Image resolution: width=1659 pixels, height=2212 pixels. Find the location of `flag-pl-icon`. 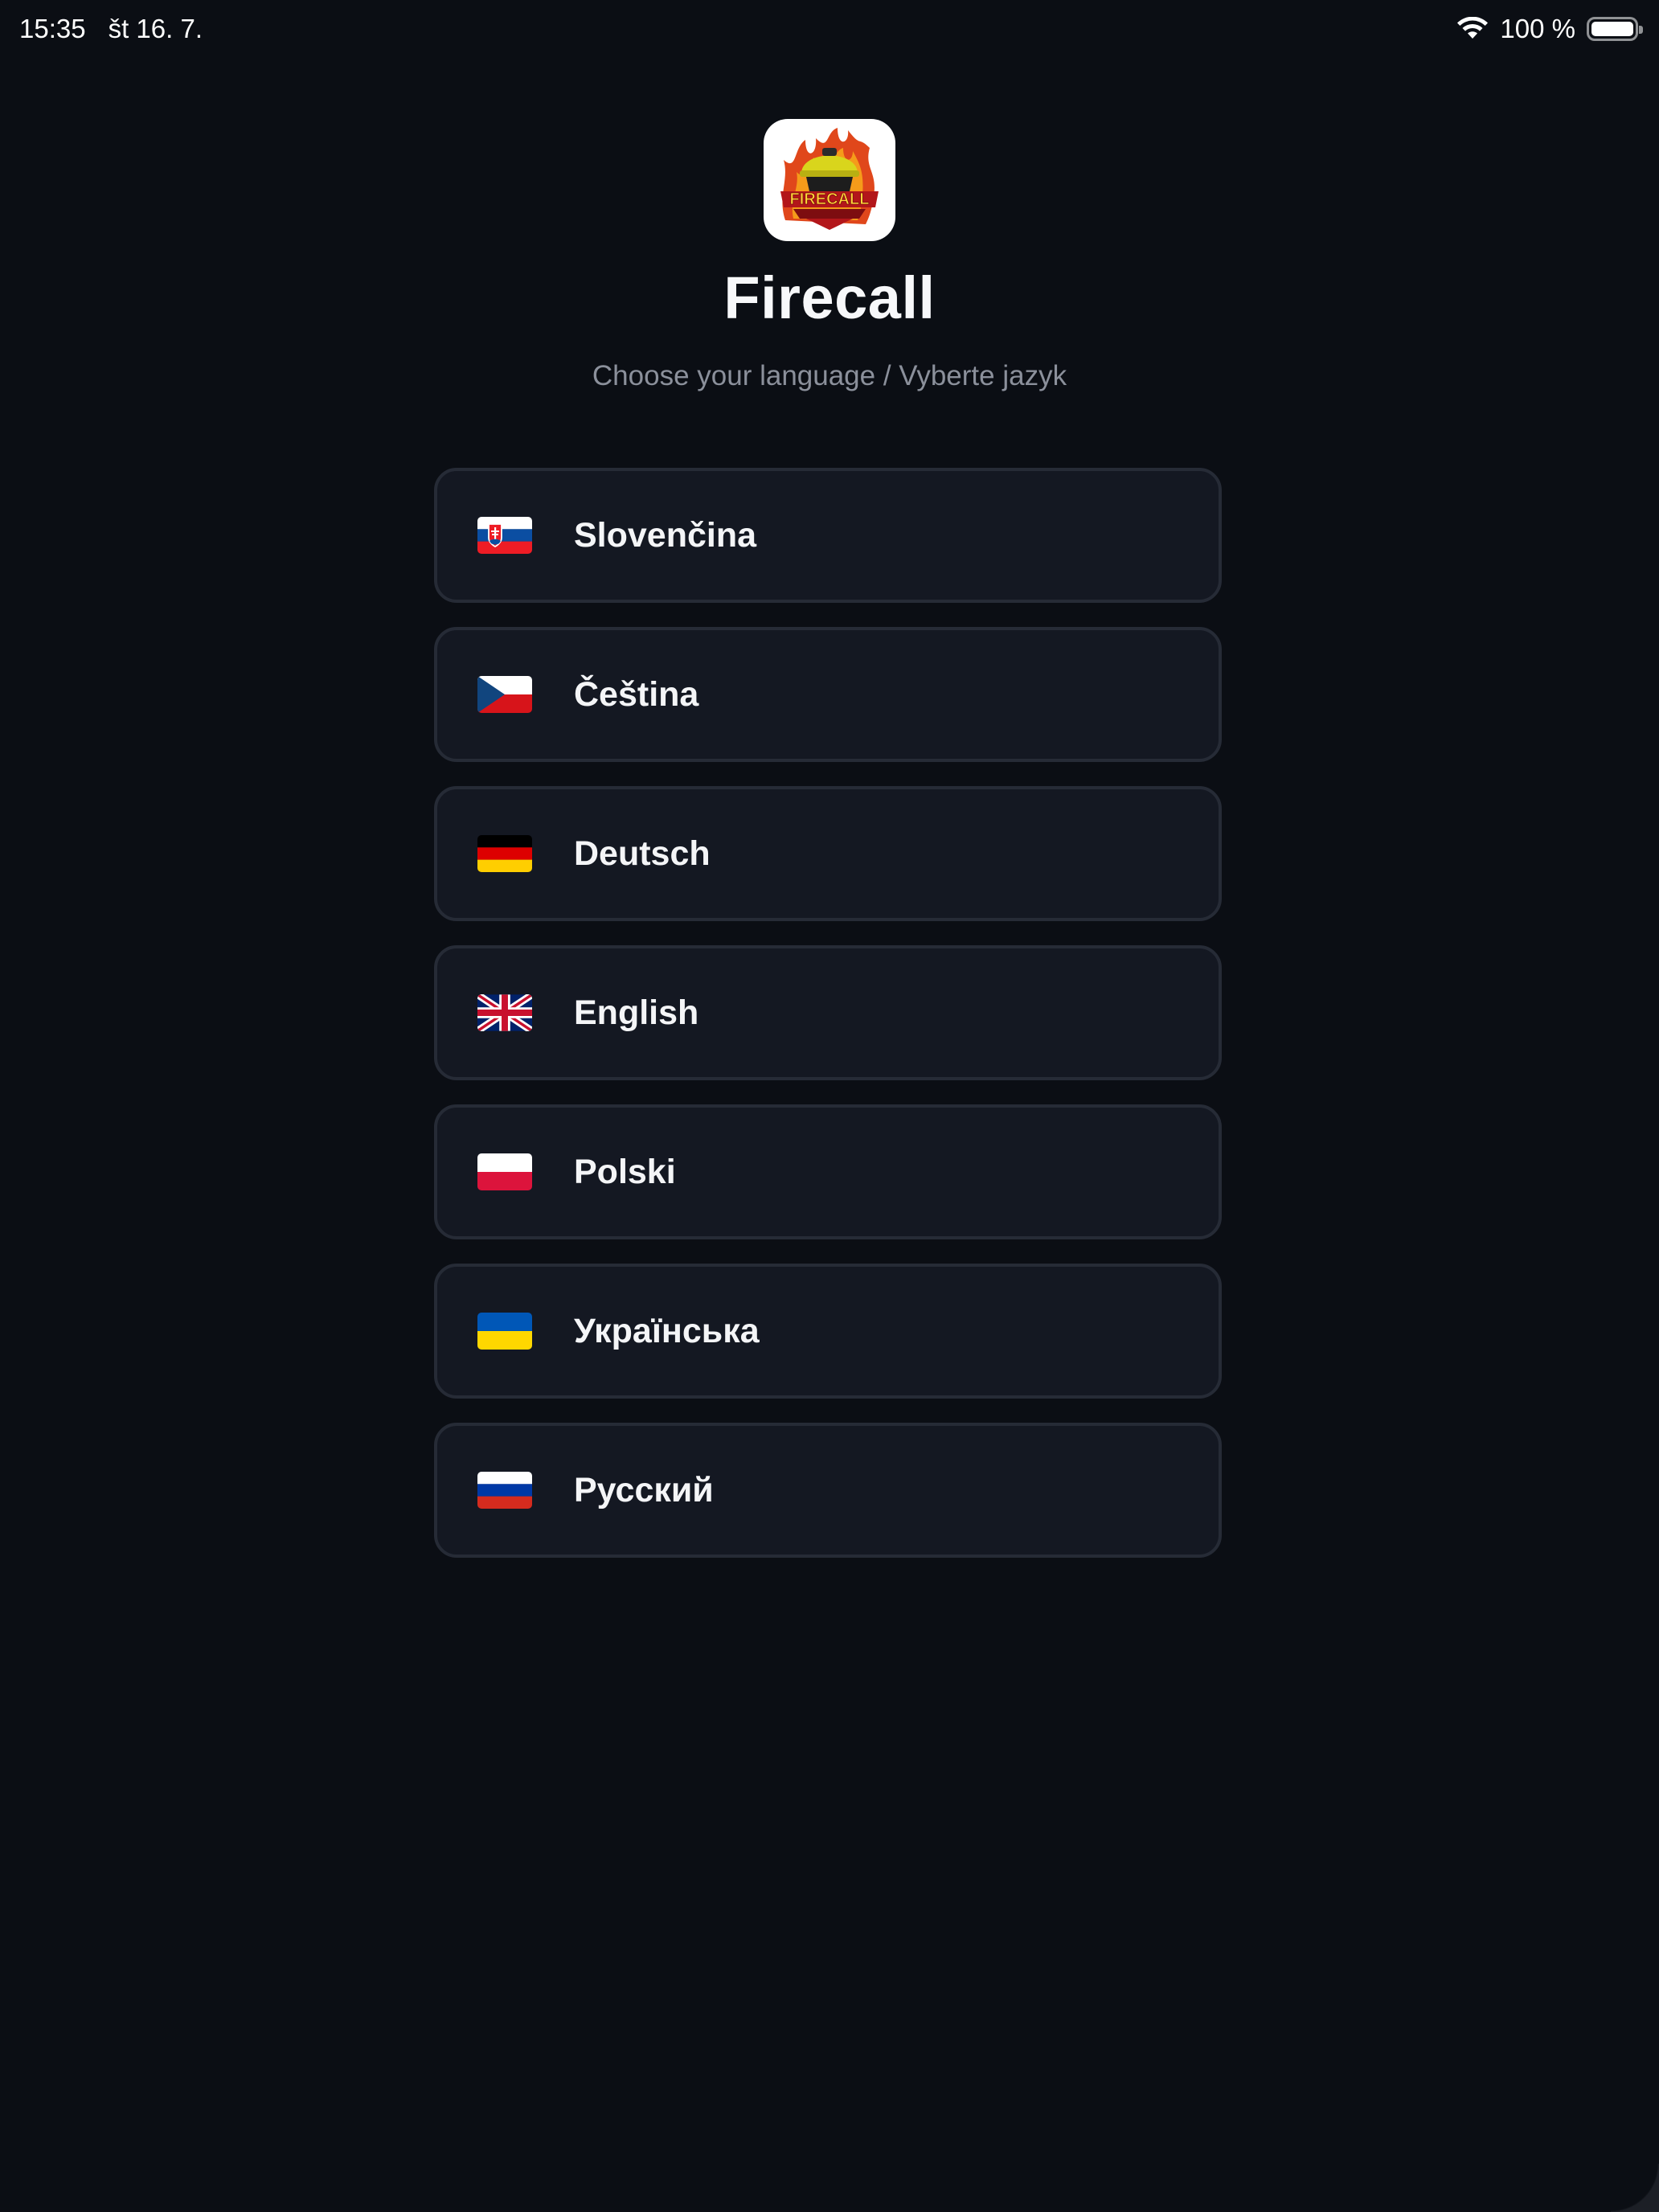

flag-pl-icon is located at coordinates (505, 1171).